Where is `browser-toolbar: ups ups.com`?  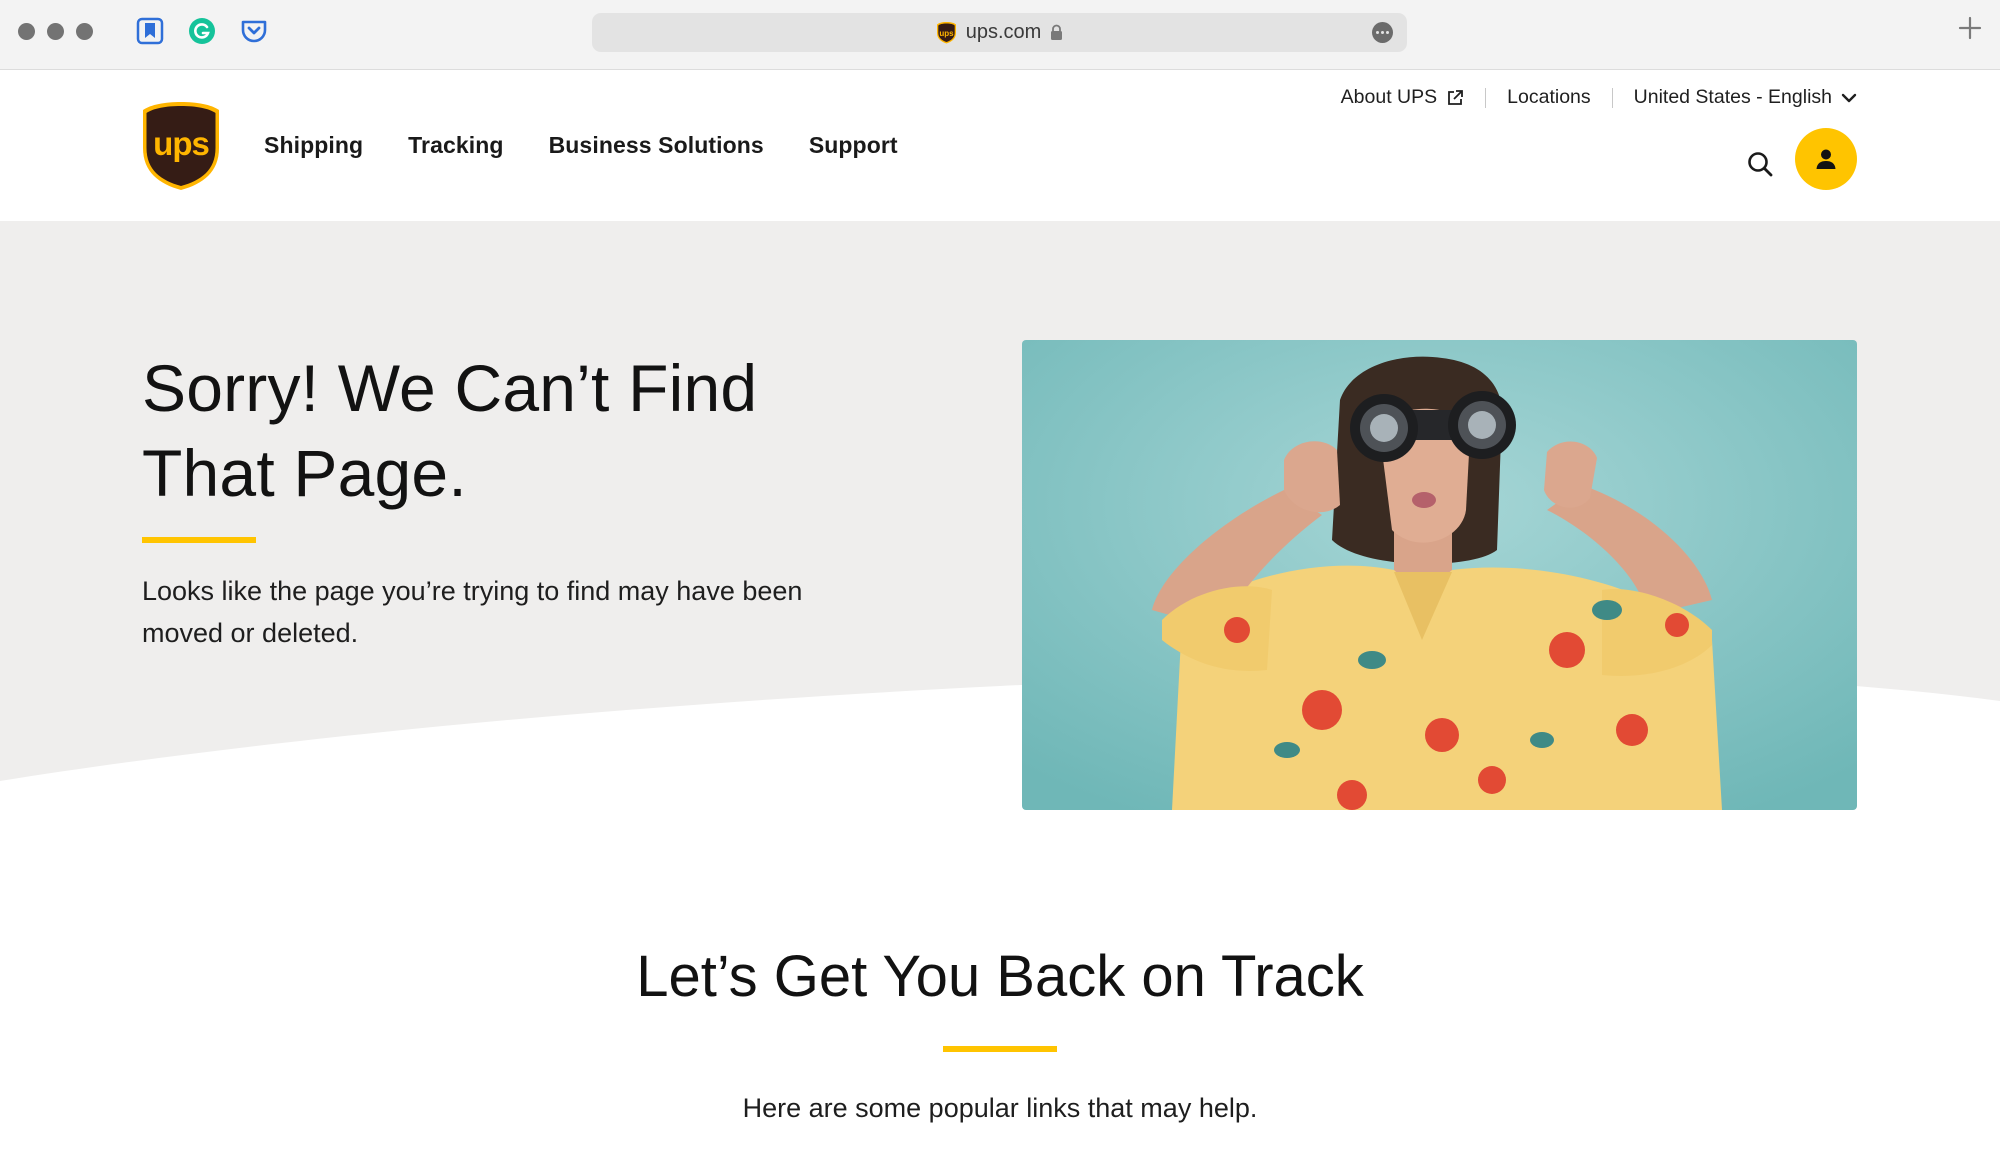 browser-toolbar: ups ups.com is located at coordinates (1000, 35).